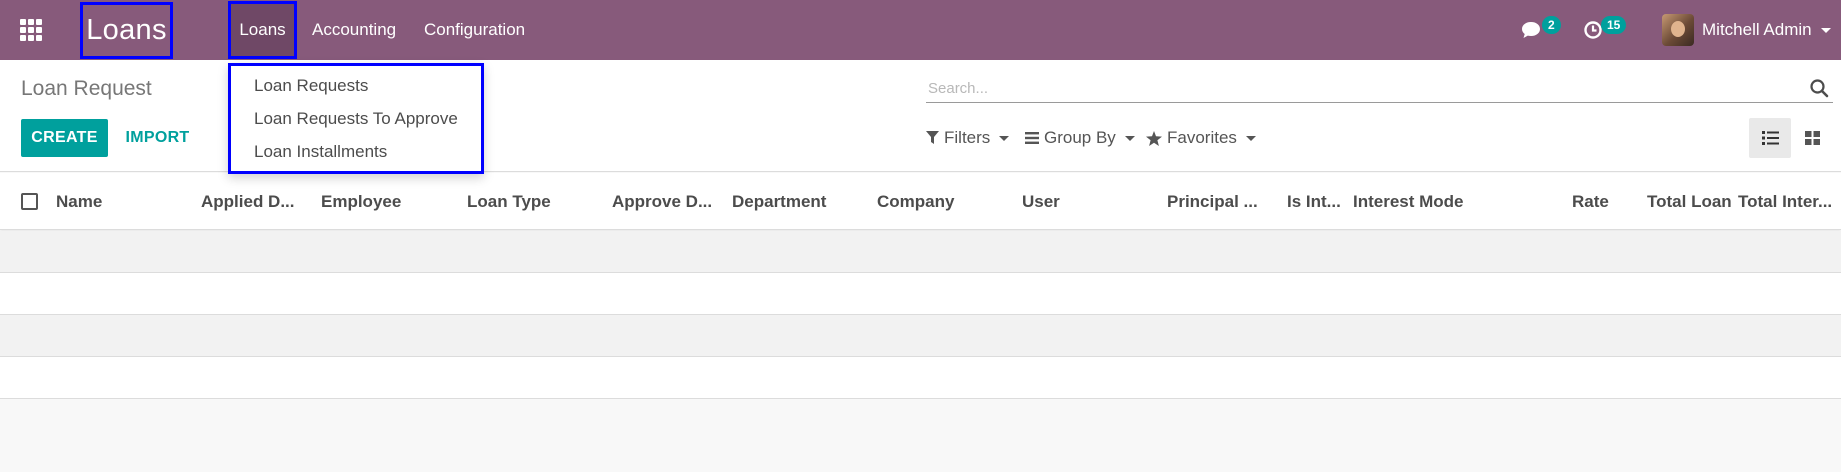 This screenshot has width=1841, height=472. What do you see at coordinates (1408, 201) in the screenshot?
I see `column-header-interest-mode: Interest Mode` at bounding box center [1408, 201].